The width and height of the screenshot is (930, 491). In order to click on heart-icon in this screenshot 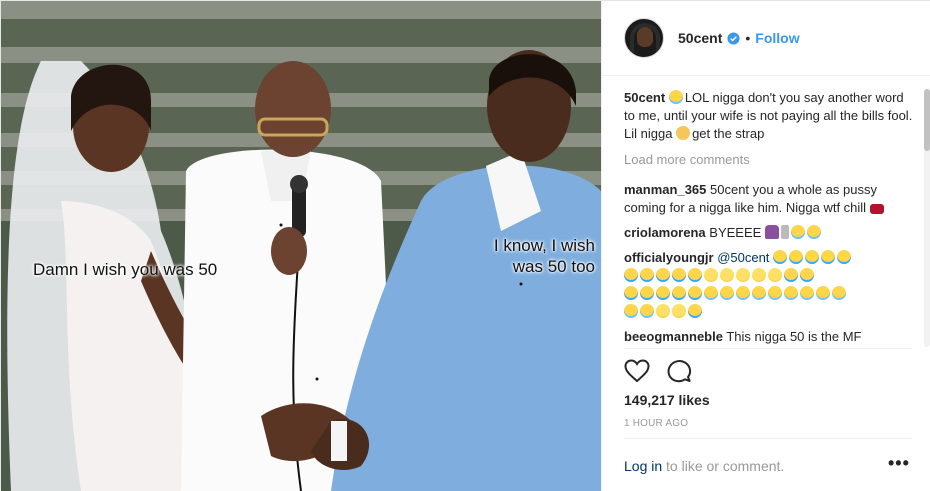, I will do `click(637, 371)`.